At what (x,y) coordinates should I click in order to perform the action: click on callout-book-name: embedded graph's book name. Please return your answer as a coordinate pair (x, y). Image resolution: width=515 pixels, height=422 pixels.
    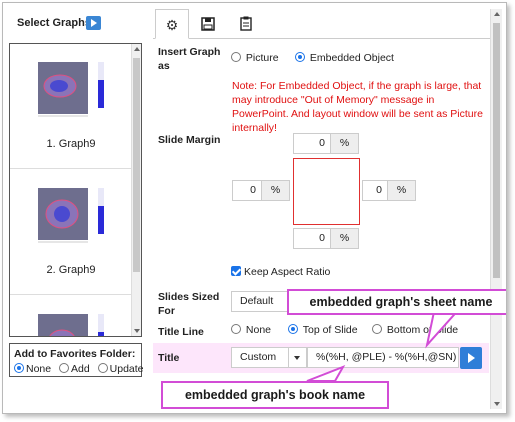
    Looking at the image, I should click on (275, 395).